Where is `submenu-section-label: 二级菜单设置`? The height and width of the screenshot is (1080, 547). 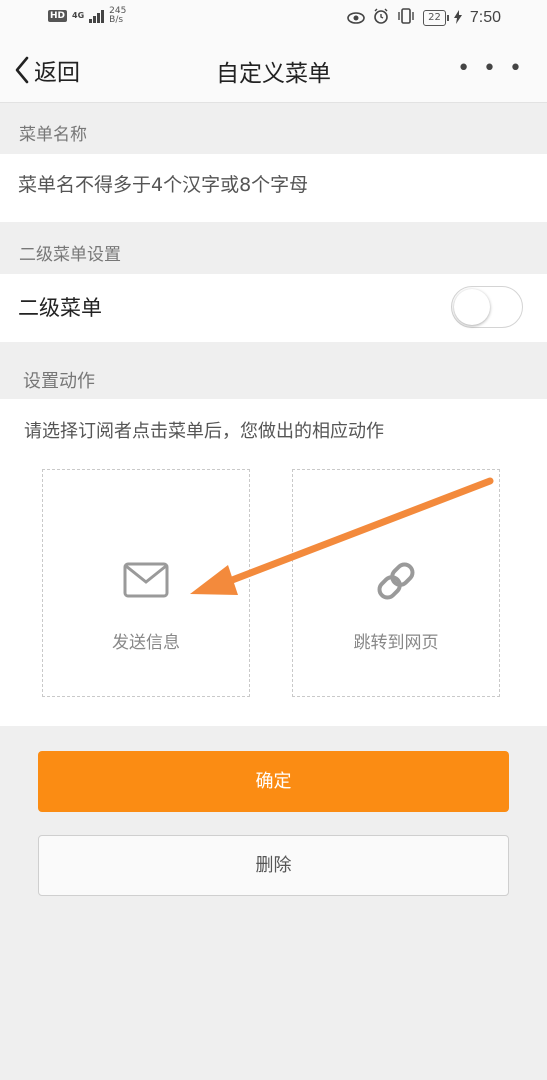 submenu-section-label: 二级菜单设置 is located at coordinates (70, 255).